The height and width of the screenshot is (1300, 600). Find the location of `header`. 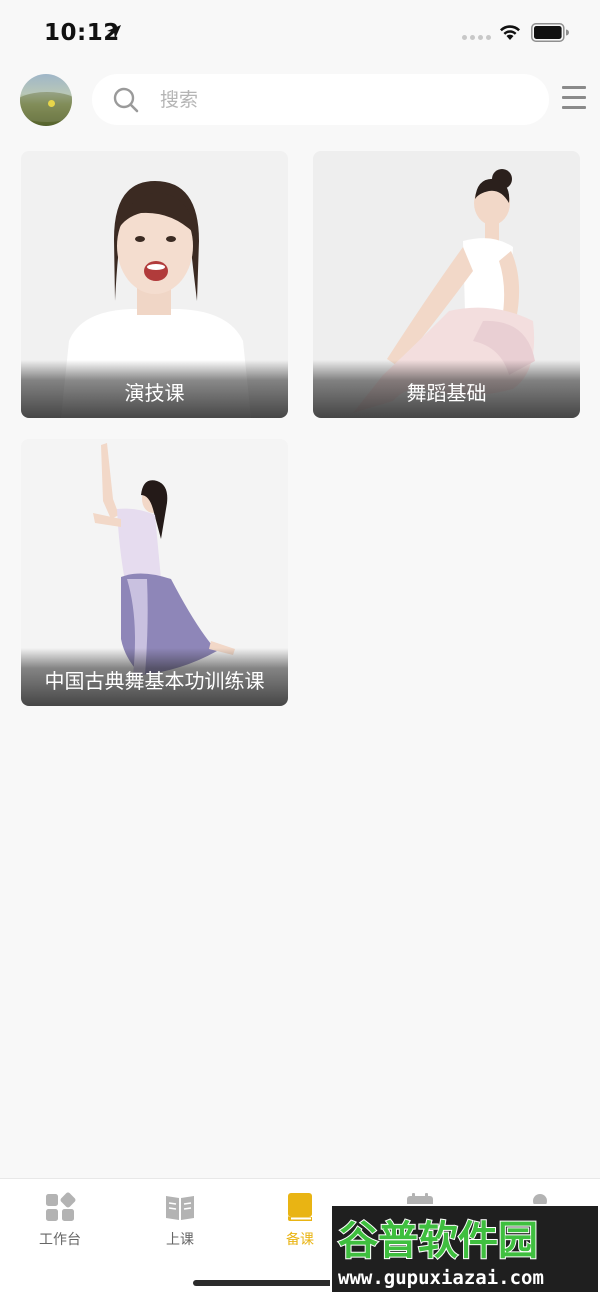

header is located at coordinates (300, 104).